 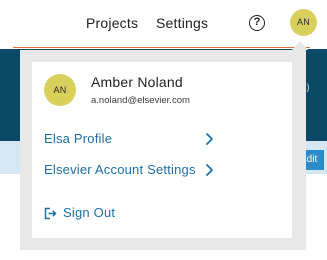 I want to click on nav-settings-link: Settings, so click(x=182, y=23).